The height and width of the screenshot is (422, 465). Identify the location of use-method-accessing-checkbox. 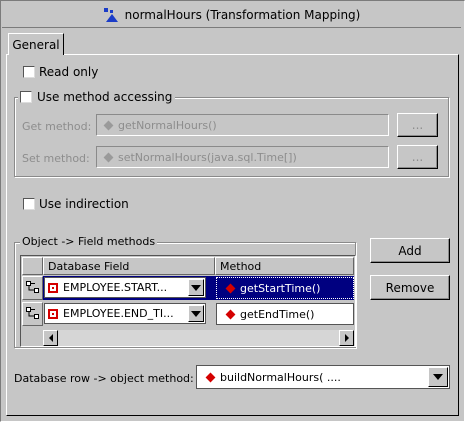
(26, 97).